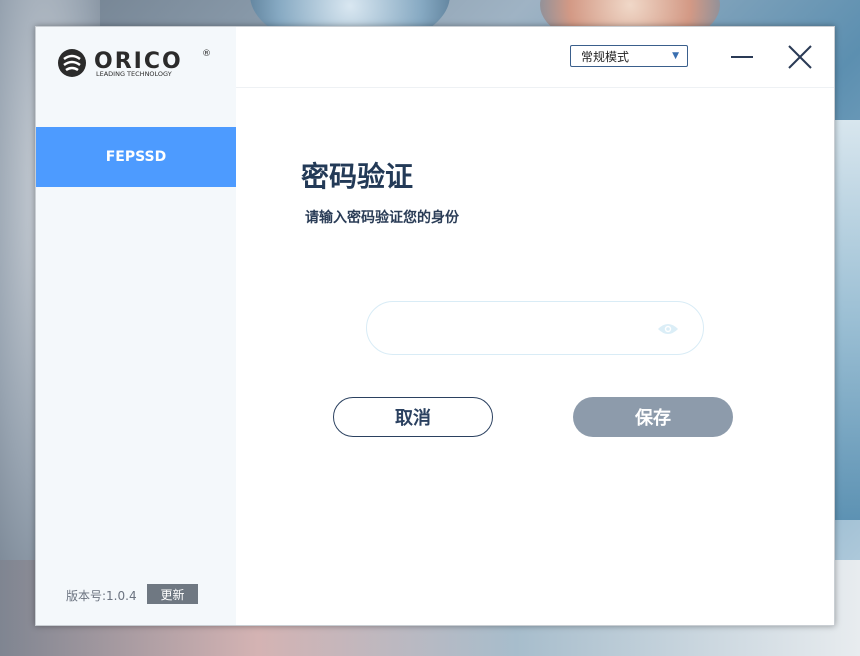 Image resolution: width=860 pixels, height=656 pixels. What do you see at coordinates (653, 417) in the screenshot?
I see `save-button: 保存` at bounding box center [653, 417].